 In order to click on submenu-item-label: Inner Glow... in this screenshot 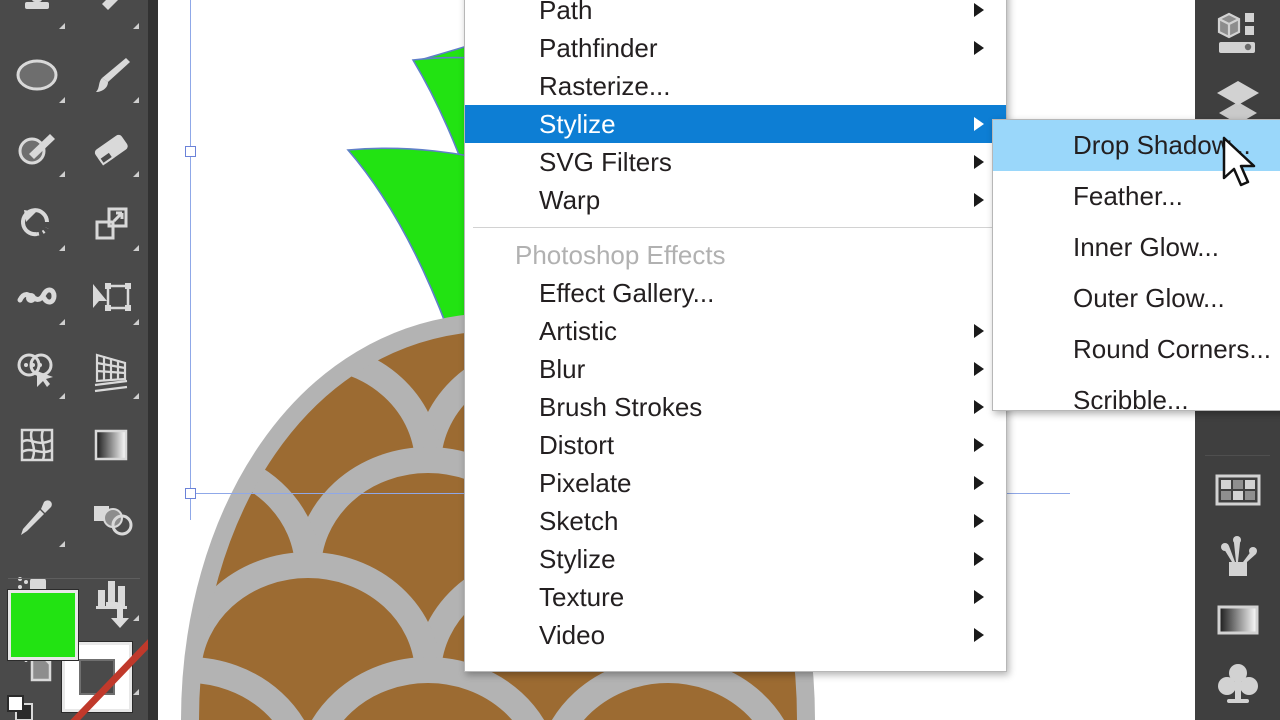, I will do `click(1146, 247)`.